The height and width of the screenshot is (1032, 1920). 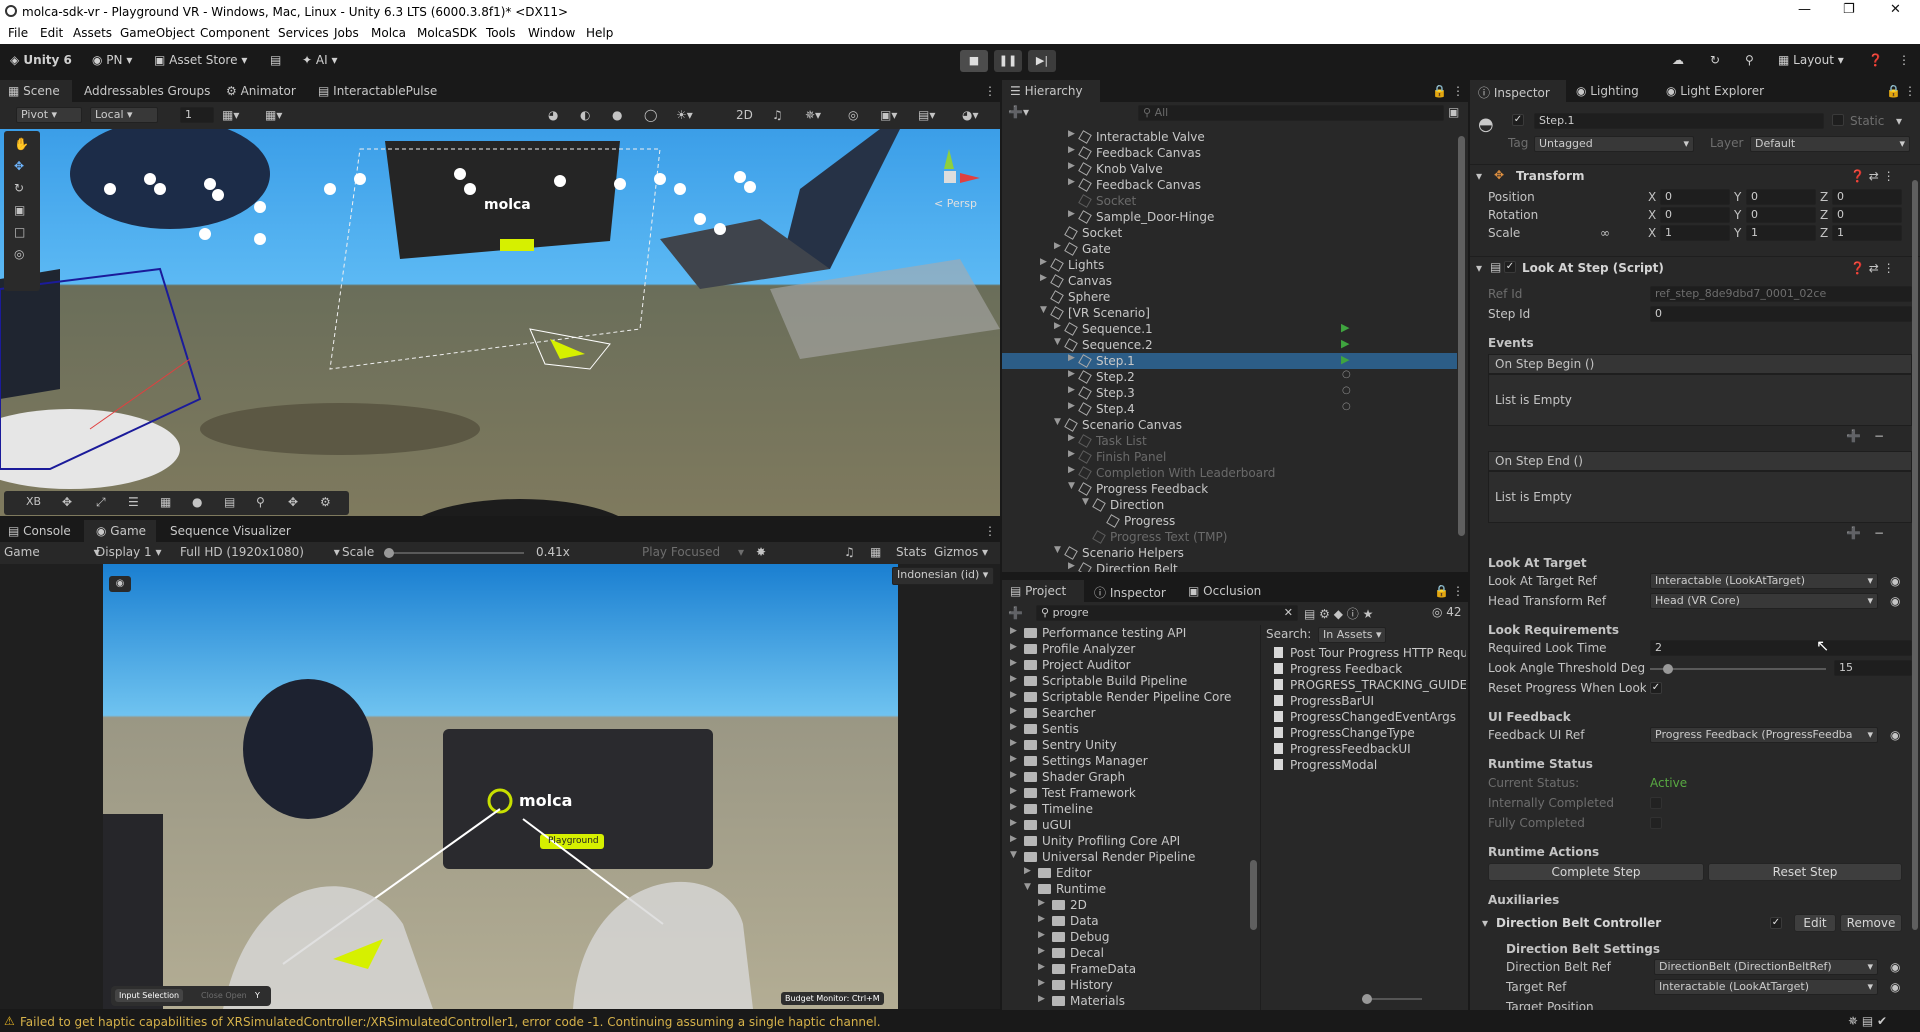 I want to click on lock-icon: 🔒, so click(x=1893, y=91).